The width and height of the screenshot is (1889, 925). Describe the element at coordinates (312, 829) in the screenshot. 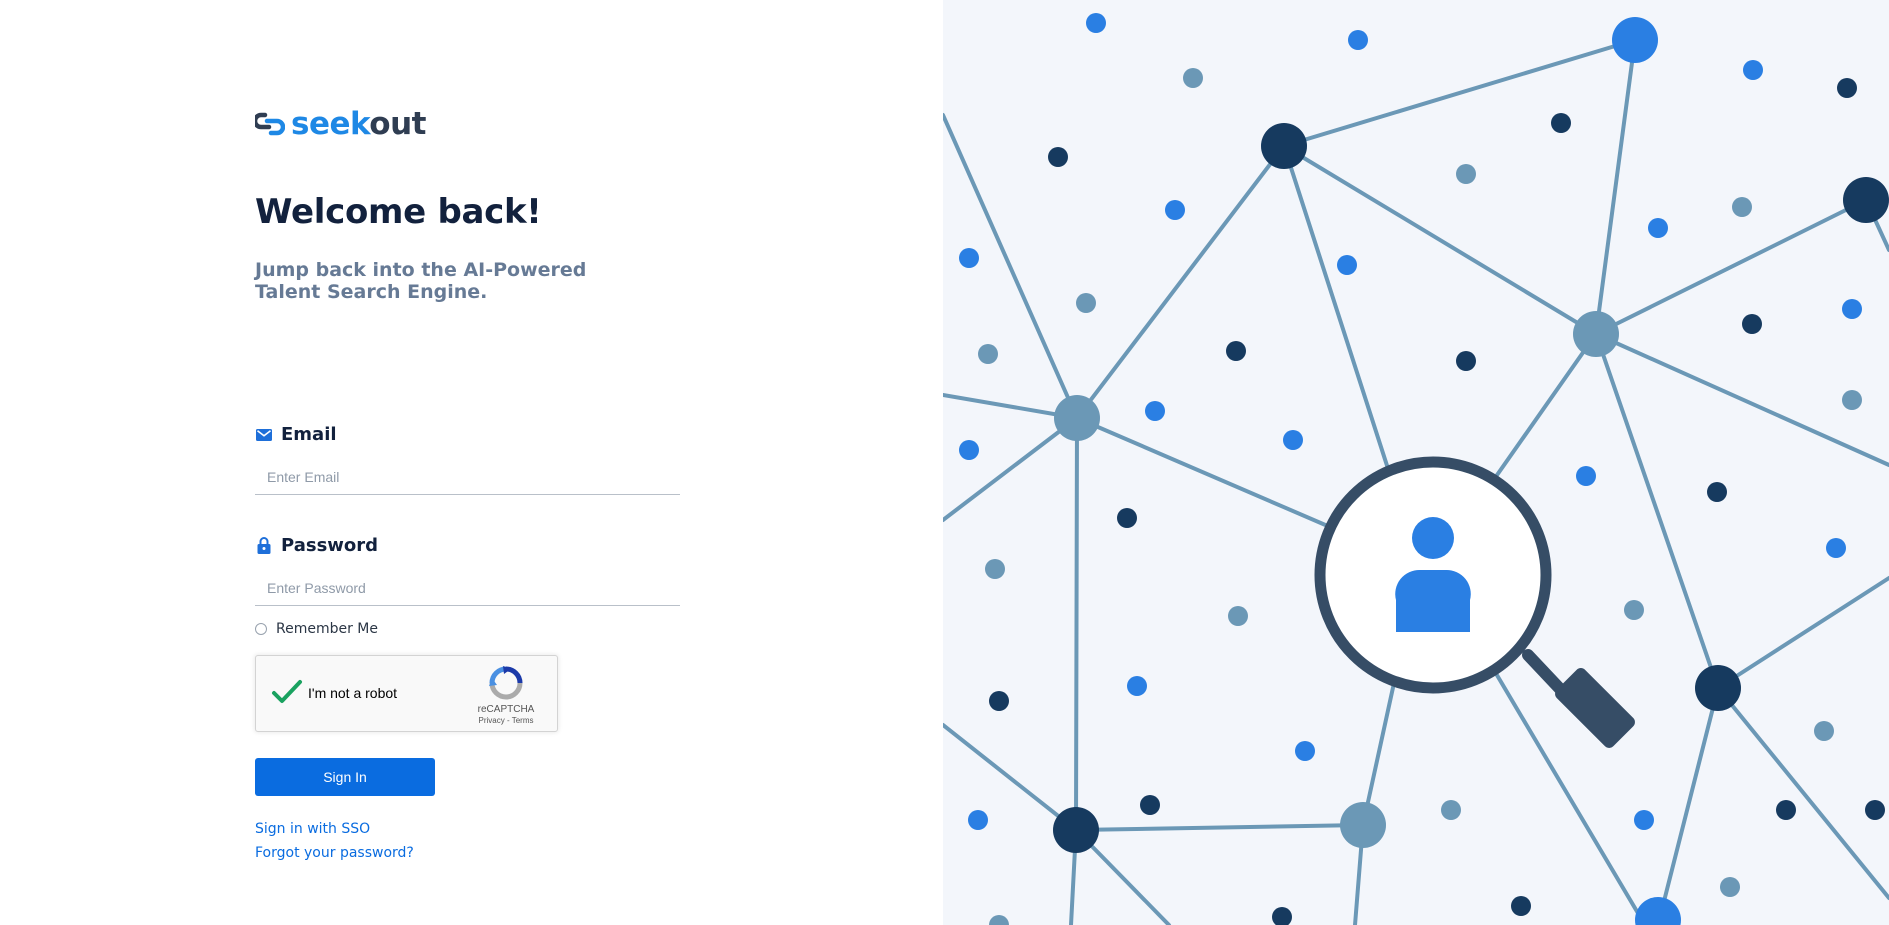

I see `sso-link: Sign in with SSO` at that location.